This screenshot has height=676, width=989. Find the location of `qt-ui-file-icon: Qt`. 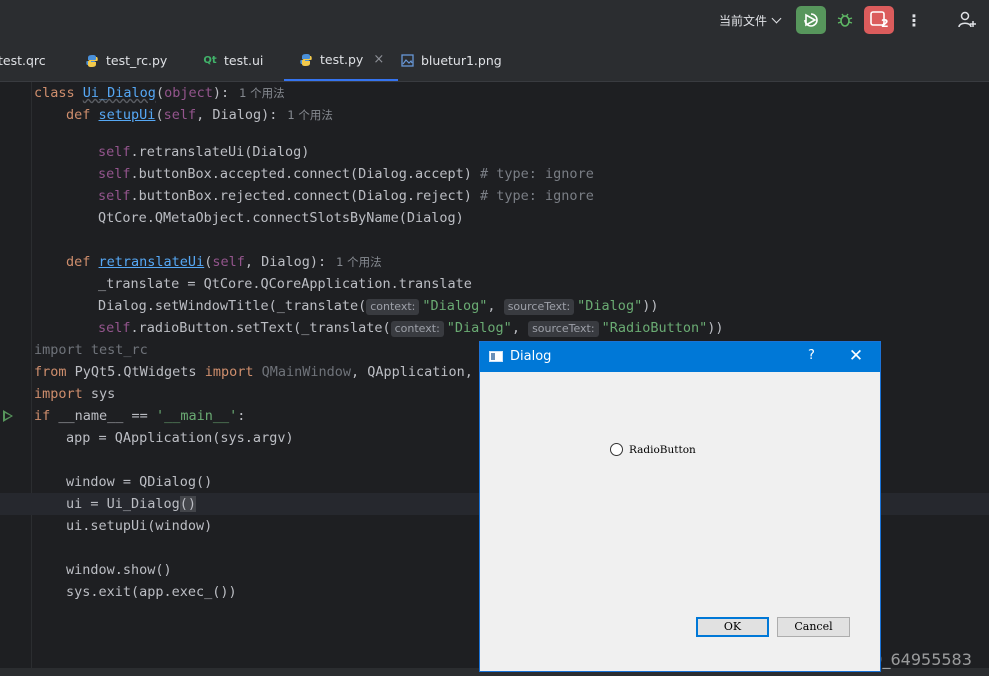

qt-ui-file-icon: Qt is located at coordinates (210, 60).